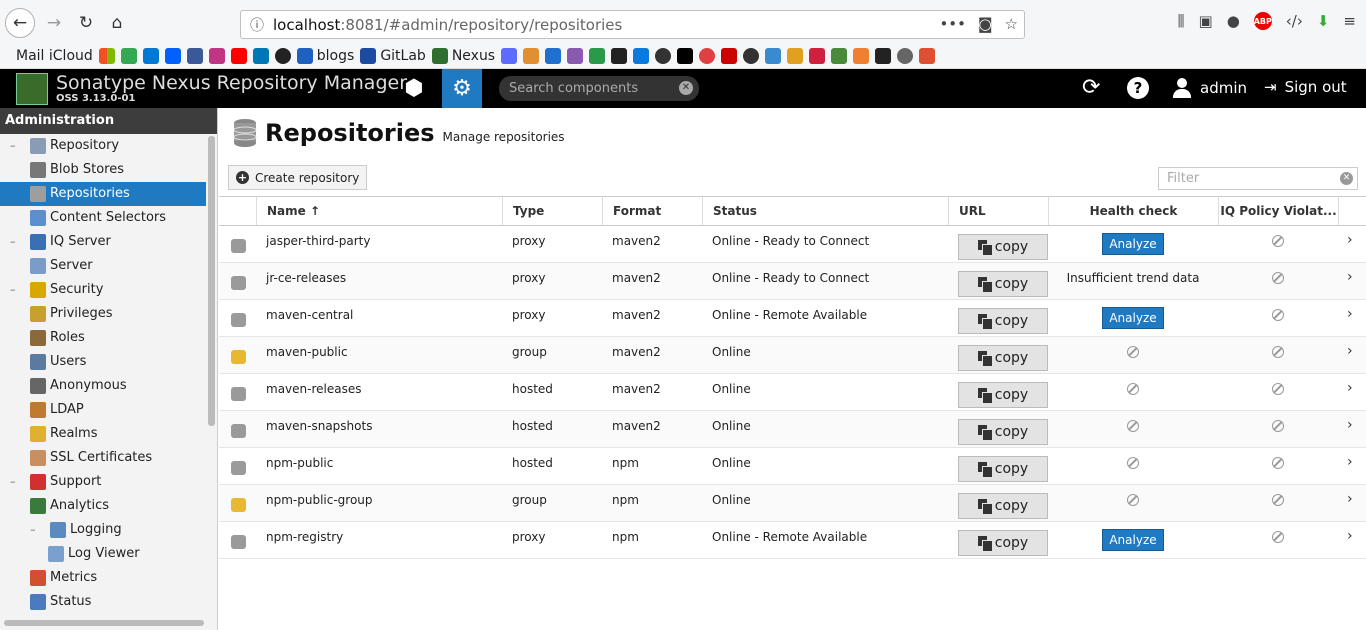 This screenshot has height=630, width=1366. Describe the element at coordinates (1209, 88) in the screenshot. I see `user-menu: admin` at that location.